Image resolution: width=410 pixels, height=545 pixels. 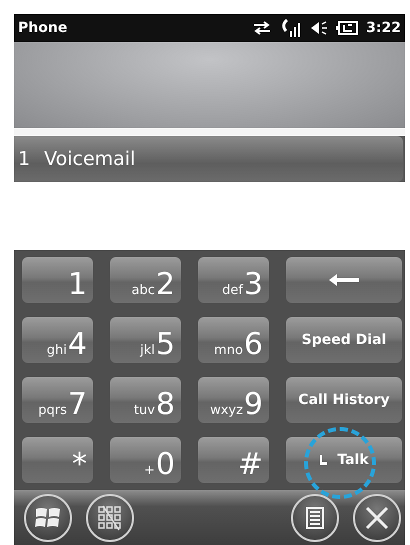 I want to click on dial-key: tuv 8, so click(x=145, y=400).